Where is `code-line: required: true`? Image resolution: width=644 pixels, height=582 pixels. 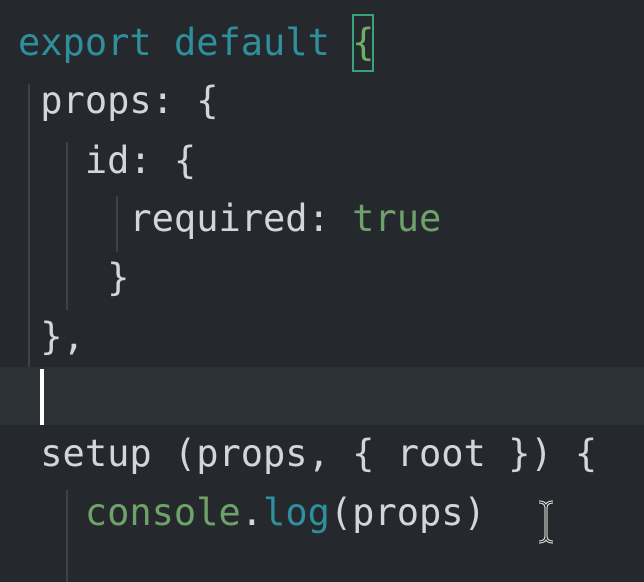
code-line: required: true is located at coordinates (322, 219).